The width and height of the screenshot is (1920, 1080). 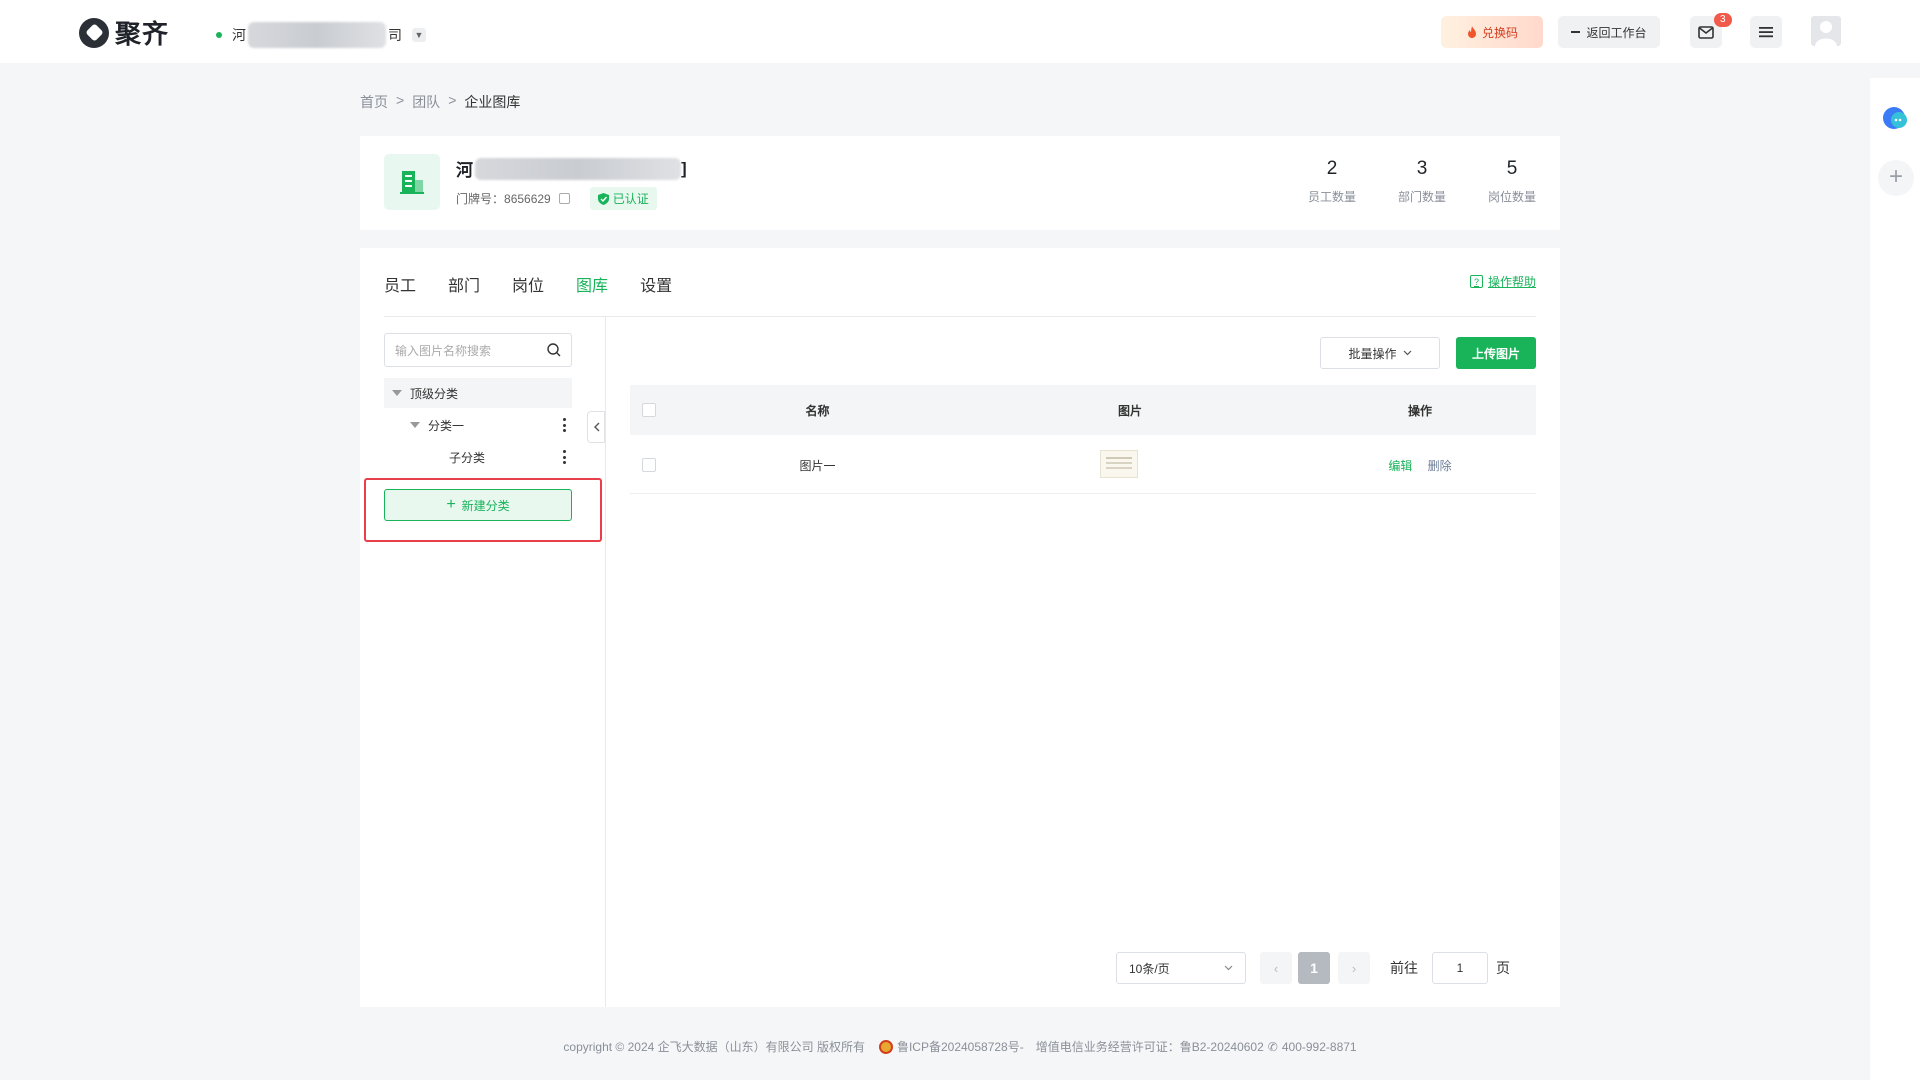 I want to click on next-page-button: ›, so click(x=1354, y=968).